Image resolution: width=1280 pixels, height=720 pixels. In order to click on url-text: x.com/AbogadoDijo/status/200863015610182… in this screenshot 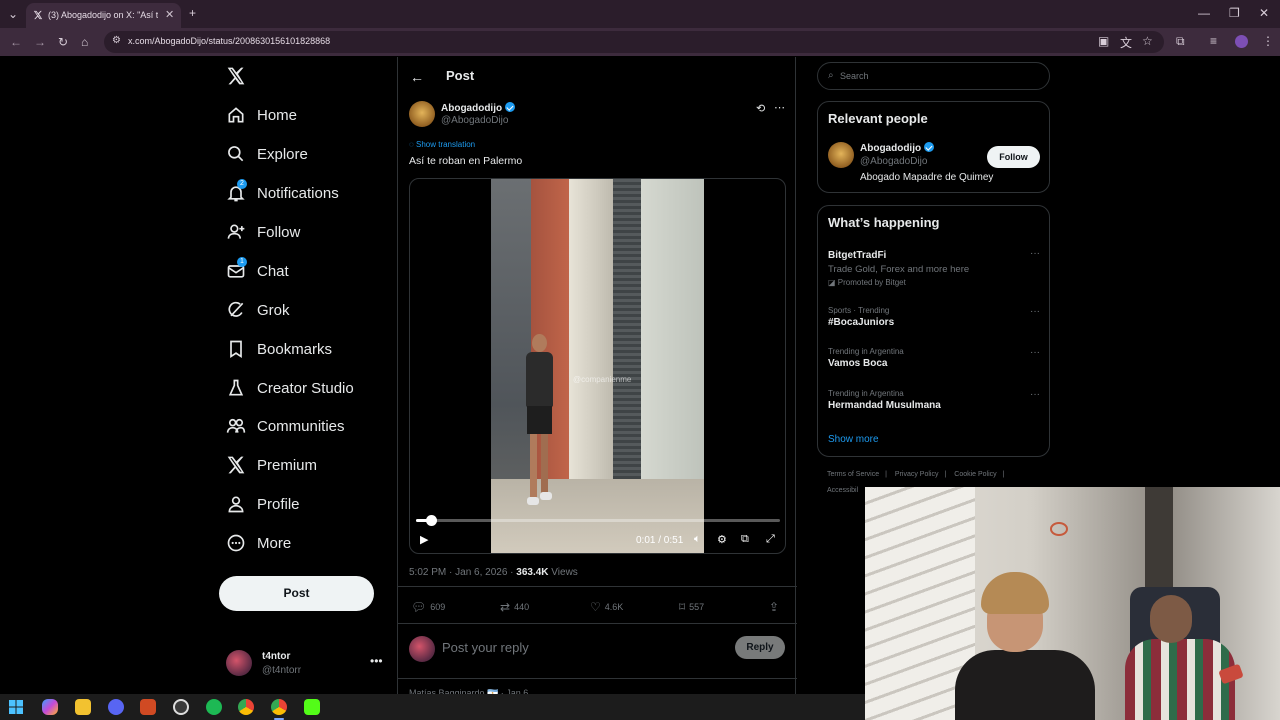, I will do `click(229, 41)`.